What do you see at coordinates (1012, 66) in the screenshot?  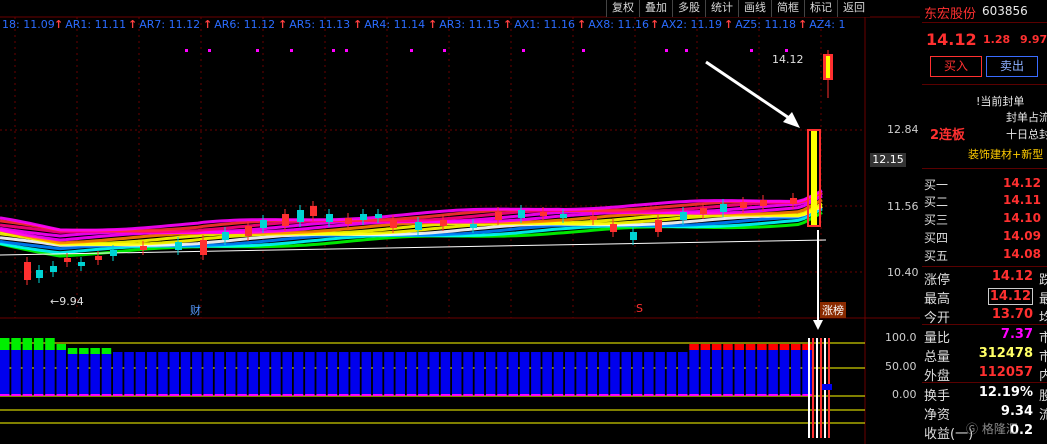 I see `sell-button: 卖出` at bounding box center [1012, 66].